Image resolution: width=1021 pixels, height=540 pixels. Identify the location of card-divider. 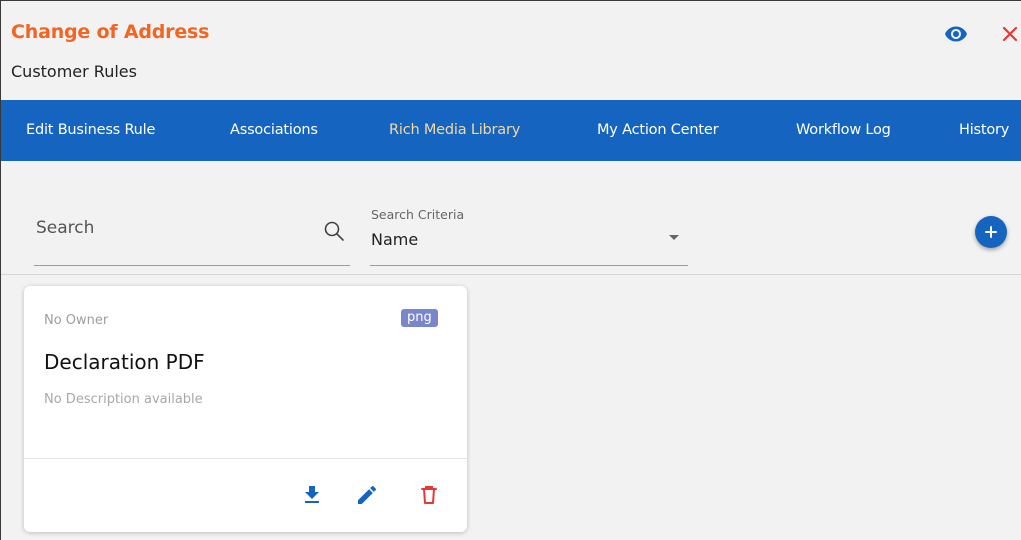
(245, 458).